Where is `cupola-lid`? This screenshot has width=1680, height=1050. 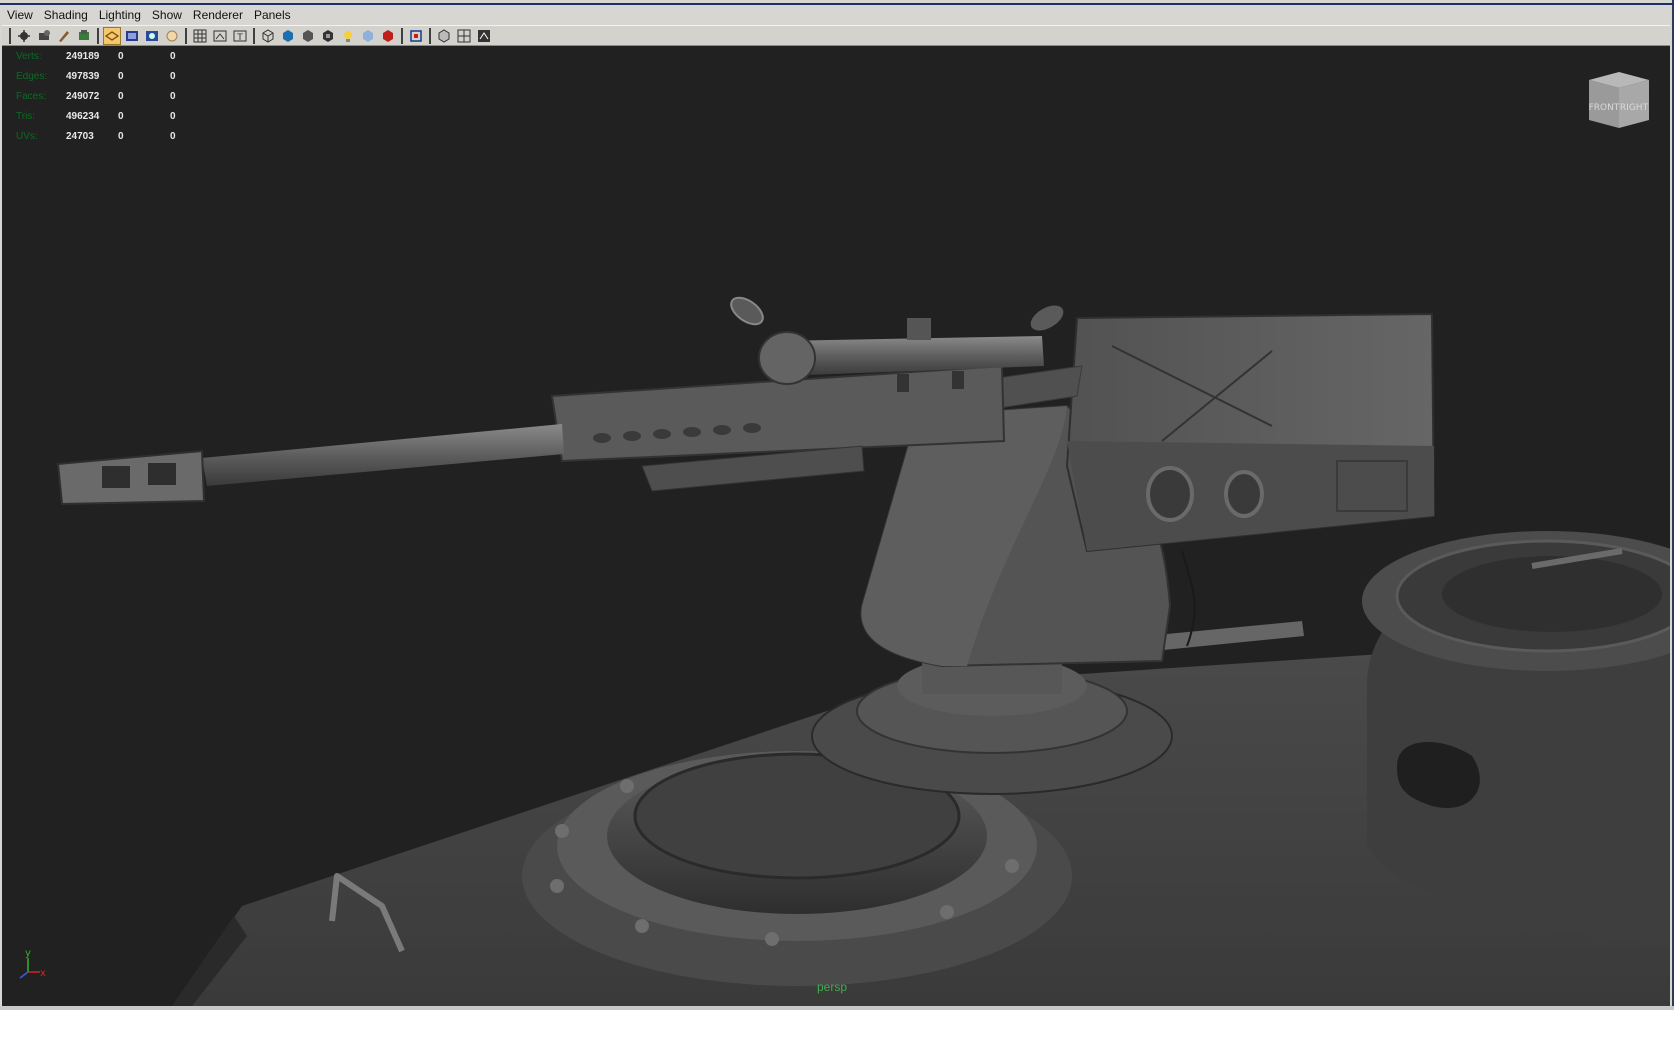 cupola-lid is located at coordinates (1552, 594).